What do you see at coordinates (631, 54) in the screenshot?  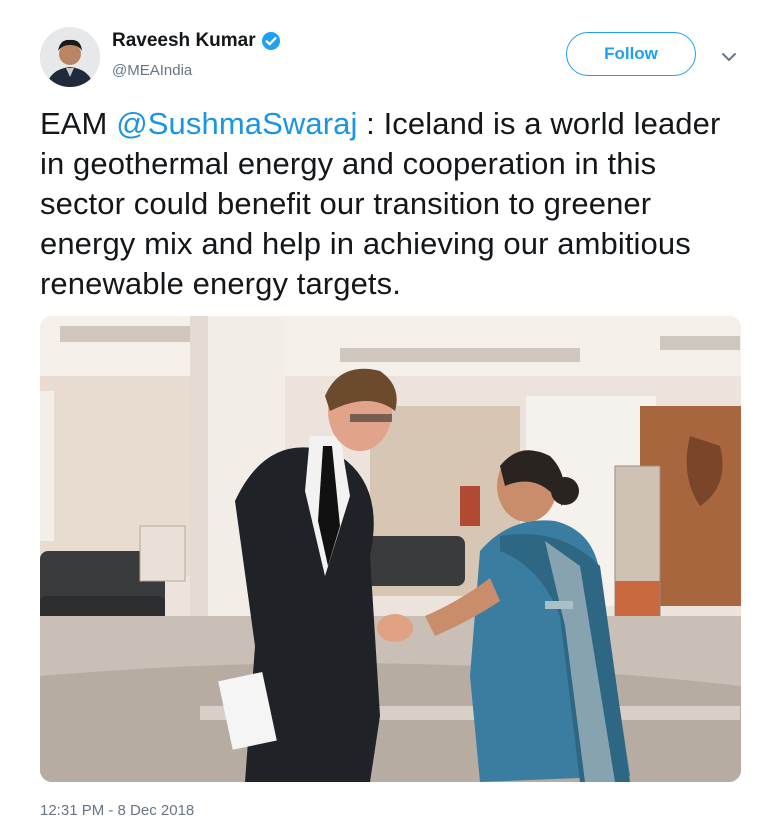 I see `follow-button: Follow` at bounding box center [631, 54].